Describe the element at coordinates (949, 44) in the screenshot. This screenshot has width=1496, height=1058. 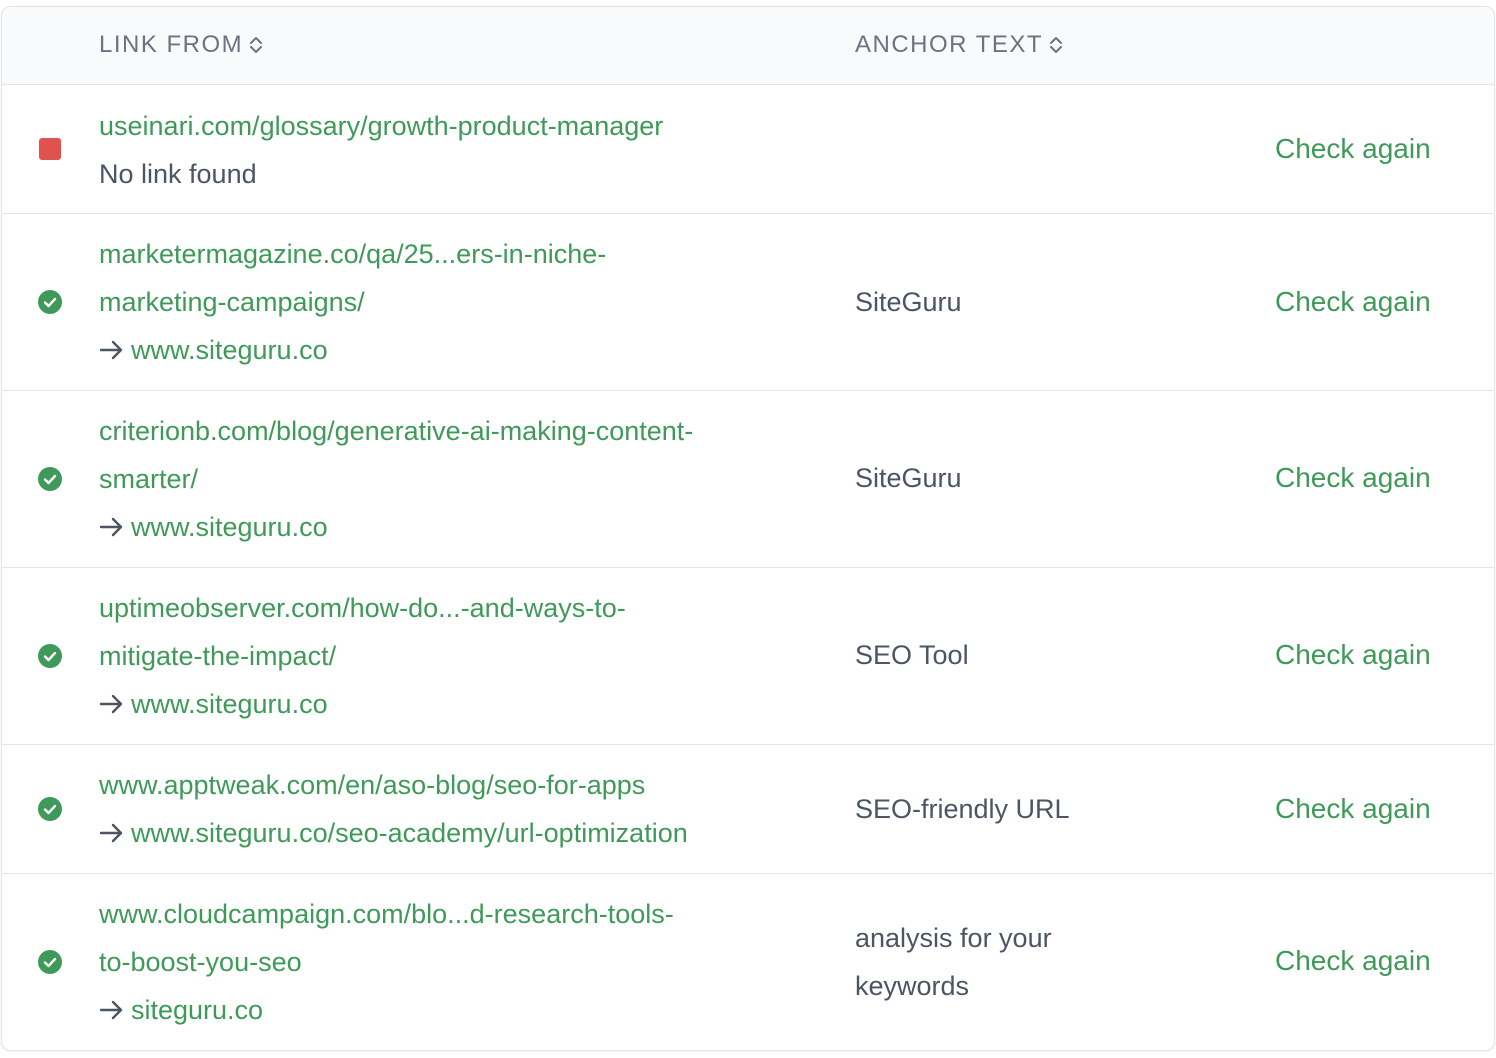
I see `column-header-label: ANCHOR TEXT` at that location.